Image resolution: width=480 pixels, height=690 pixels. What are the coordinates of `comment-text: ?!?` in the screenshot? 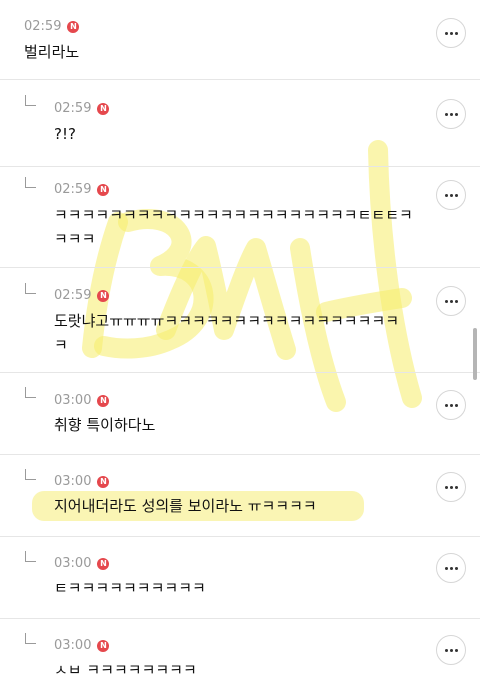 It's located at (65, 134).